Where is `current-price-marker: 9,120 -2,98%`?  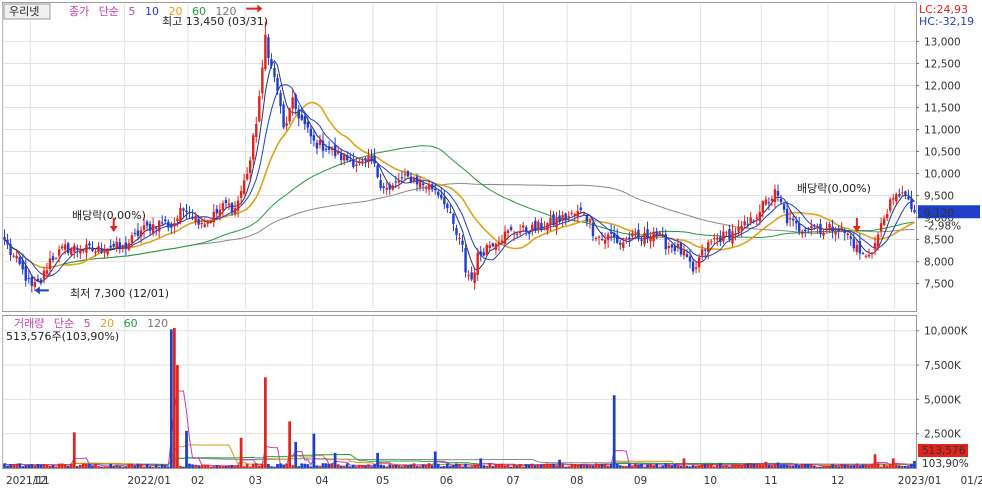
current-price-marker: 9,120 -2,98% is located at coordinates (949, 218).